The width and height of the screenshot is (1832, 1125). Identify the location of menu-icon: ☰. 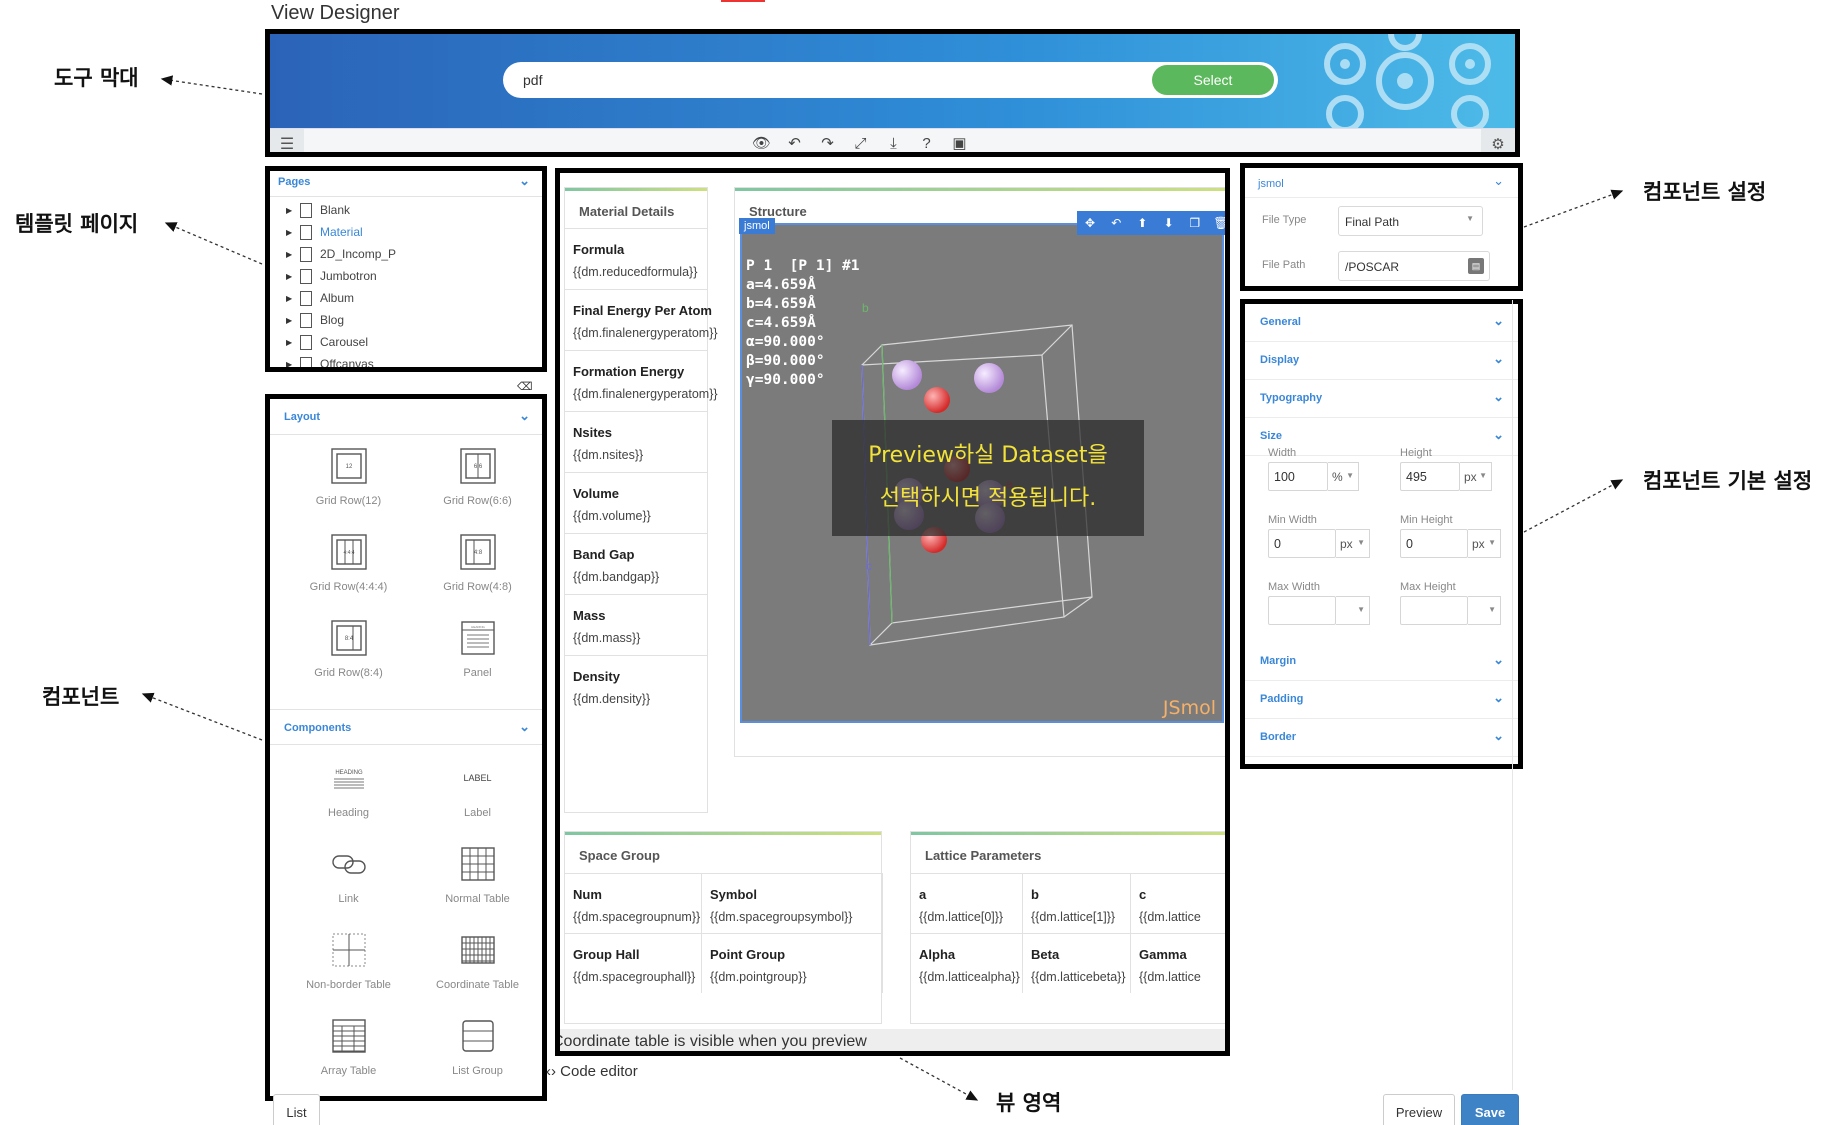
(287, 140).